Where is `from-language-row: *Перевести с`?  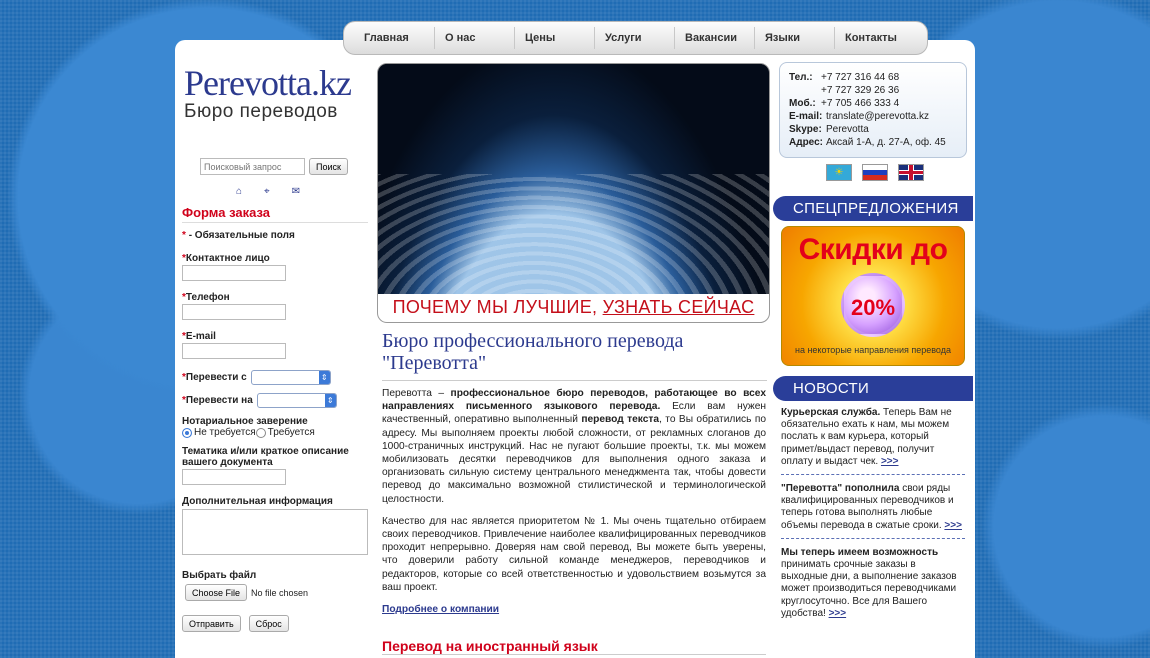
from-language-row: *Перевести с is located at coordinates (275, 377).